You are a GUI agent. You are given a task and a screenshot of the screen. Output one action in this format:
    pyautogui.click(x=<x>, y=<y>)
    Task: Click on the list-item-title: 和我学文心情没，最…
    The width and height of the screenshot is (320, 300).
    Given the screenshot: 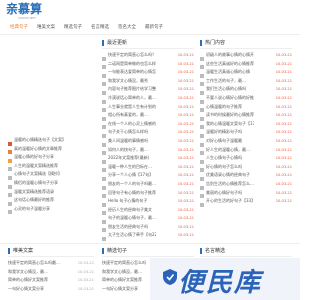 What is the action you would take?
    pyautogui.click(x=28, y=272)
    